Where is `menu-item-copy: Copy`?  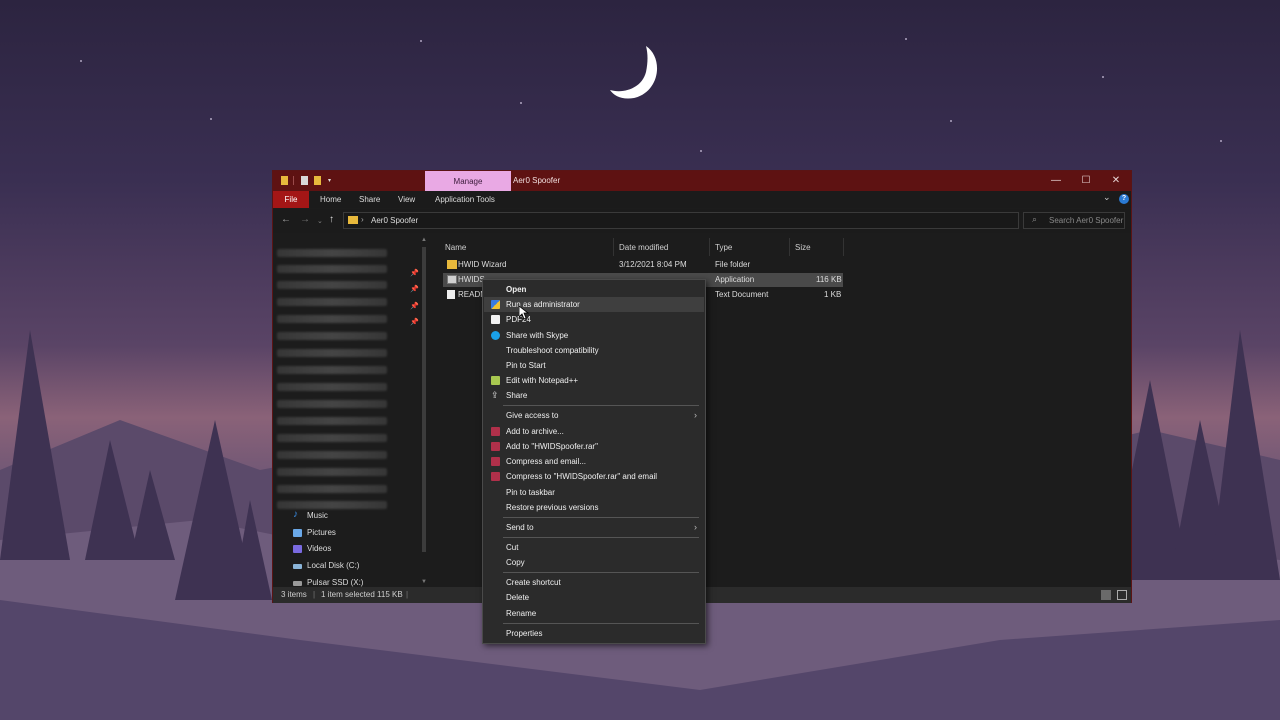
menu-item-copy: Copy is located at coordinates (594, 562).